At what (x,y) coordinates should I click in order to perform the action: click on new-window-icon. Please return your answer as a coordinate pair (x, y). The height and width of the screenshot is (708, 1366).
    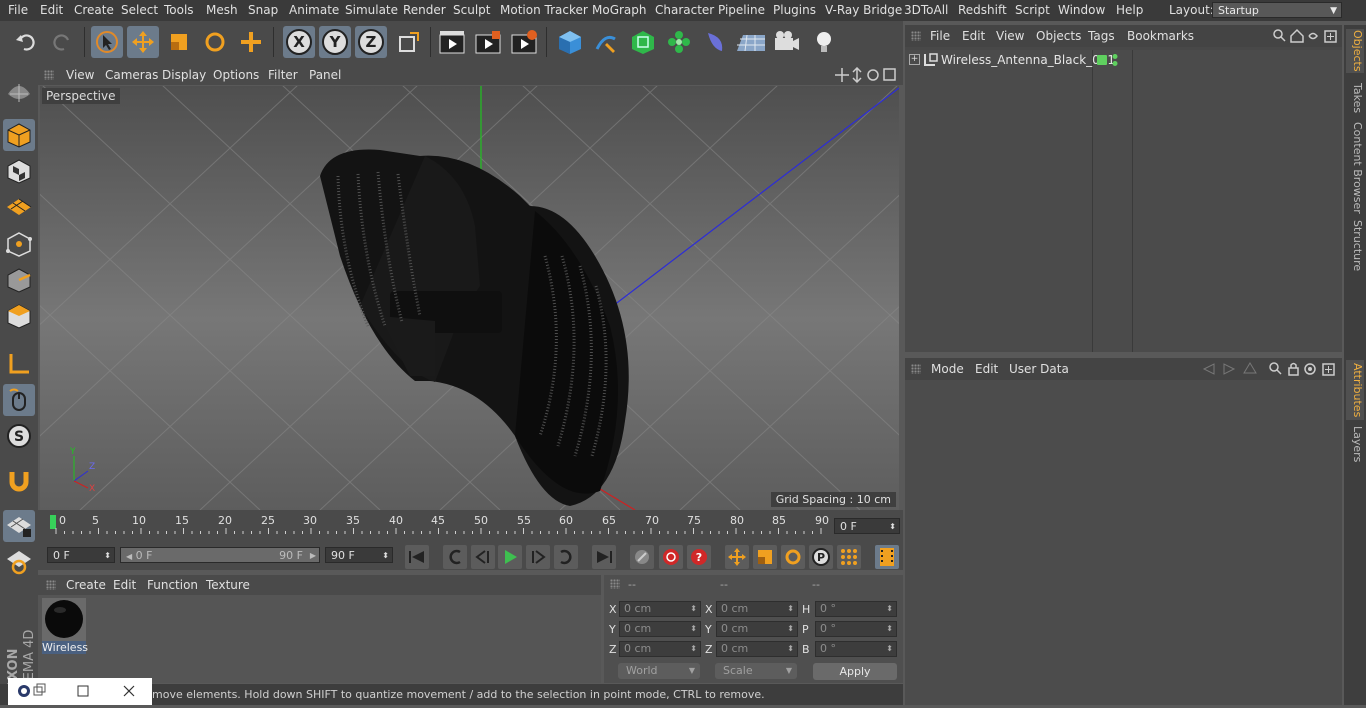
    Looking at the image, I should click on (1328, 369).